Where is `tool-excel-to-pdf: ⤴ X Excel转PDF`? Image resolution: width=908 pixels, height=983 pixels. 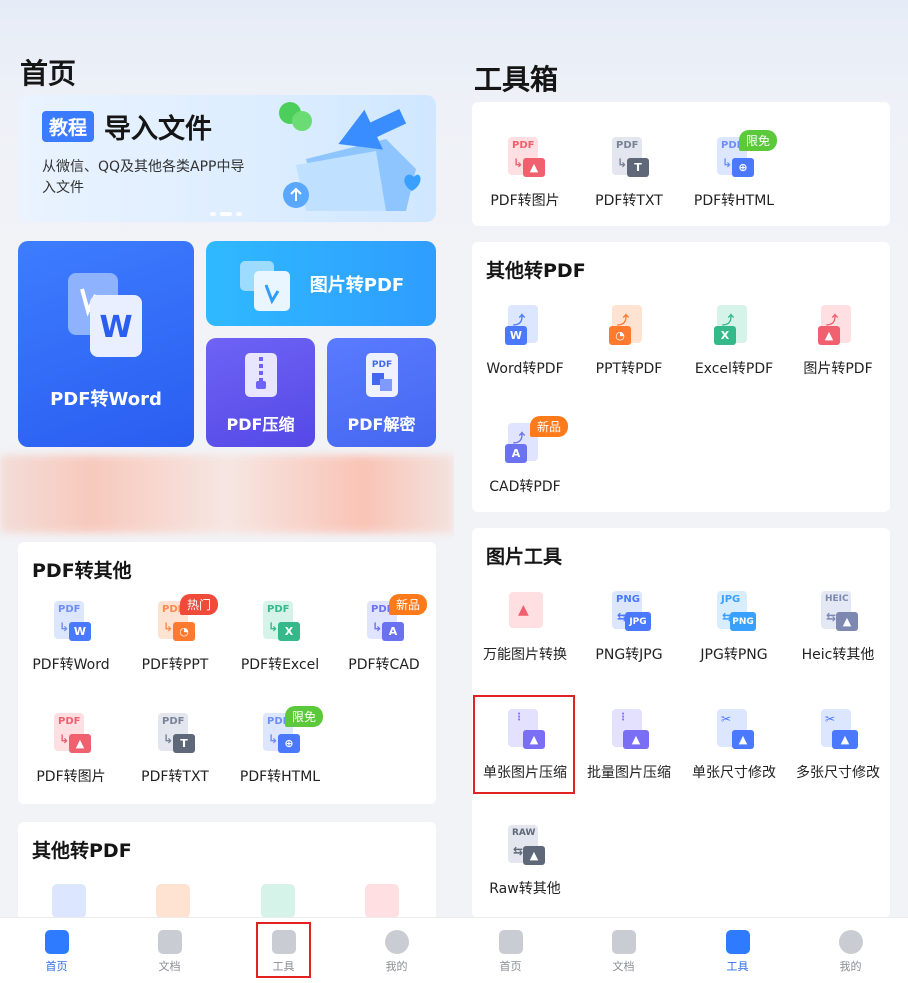
tool-excel-to-pdf: ⤴ X Excel转PDF is located at coordinates (734, 341).